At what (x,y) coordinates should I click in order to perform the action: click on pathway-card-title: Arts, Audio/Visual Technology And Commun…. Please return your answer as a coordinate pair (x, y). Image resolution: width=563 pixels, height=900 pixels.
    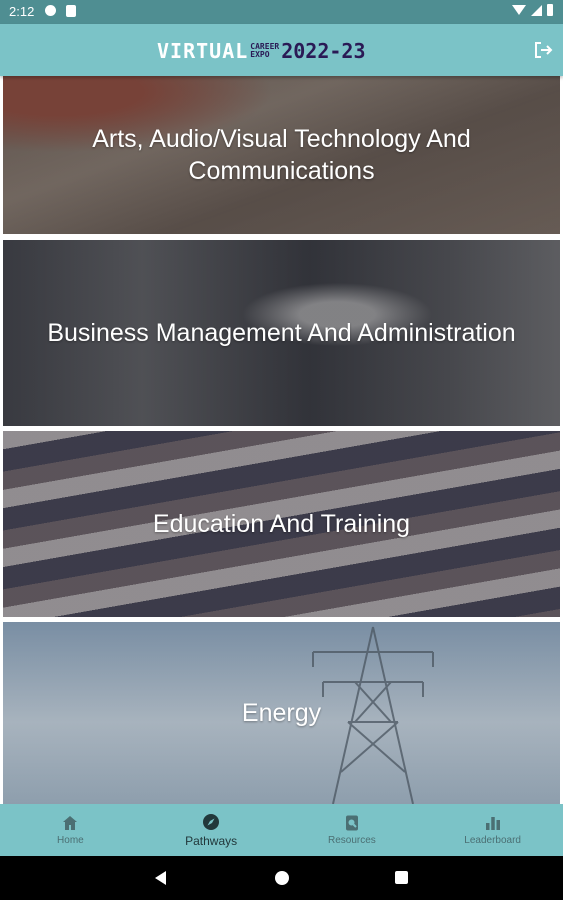
    Looking at the image, I should click on (281, 155).